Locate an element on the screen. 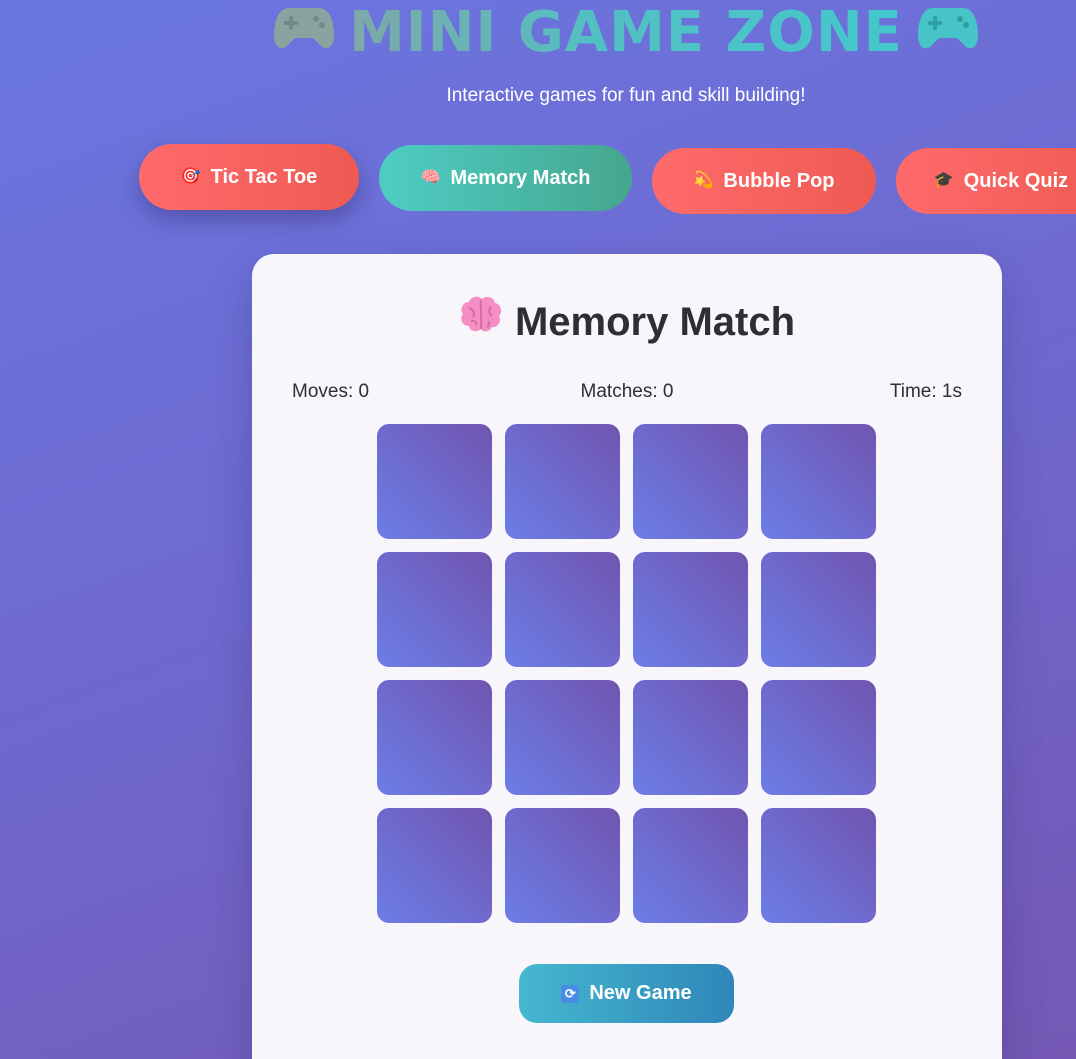 The height and width of the screenshot is (1059, 1076). tab-label: Bubble Pop is located at coordinates (779, 180).